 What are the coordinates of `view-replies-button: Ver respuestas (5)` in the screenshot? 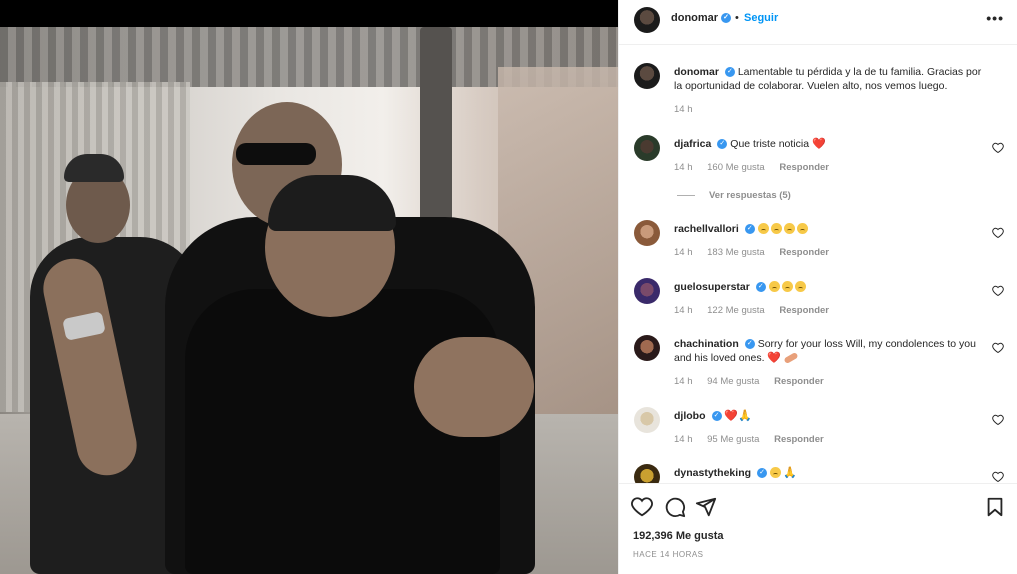 It's located at (734, 195).